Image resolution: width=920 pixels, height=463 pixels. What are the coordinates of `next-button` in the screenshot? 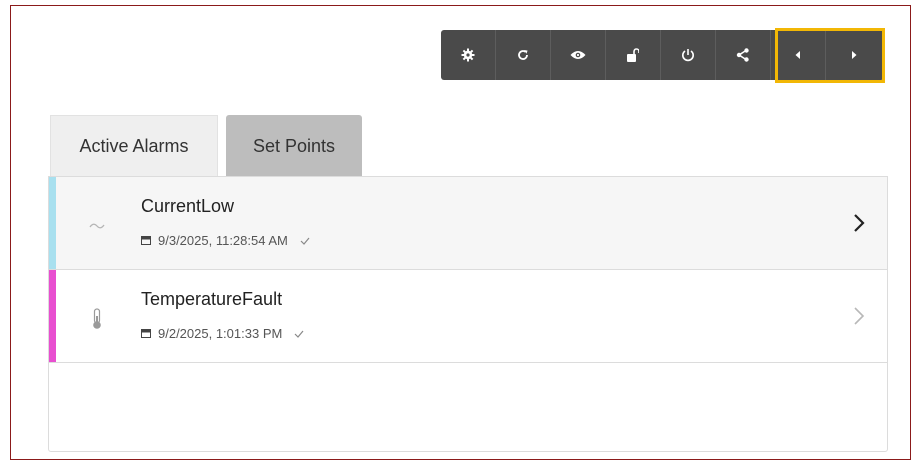 It's located at (853, 55).